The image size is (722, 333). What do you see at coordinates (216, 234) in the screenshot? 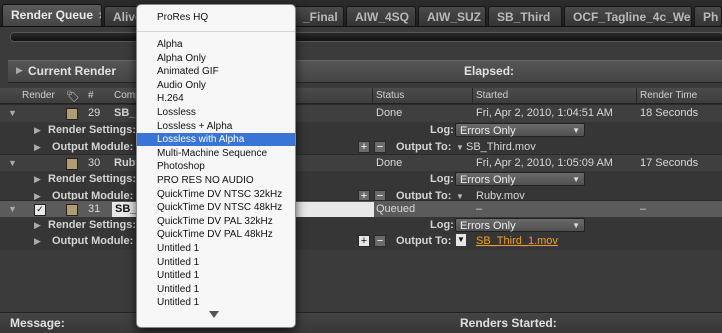
I see `menu-item: QuickTime DV PAL 48kHz` at bounding box center [216, 234].